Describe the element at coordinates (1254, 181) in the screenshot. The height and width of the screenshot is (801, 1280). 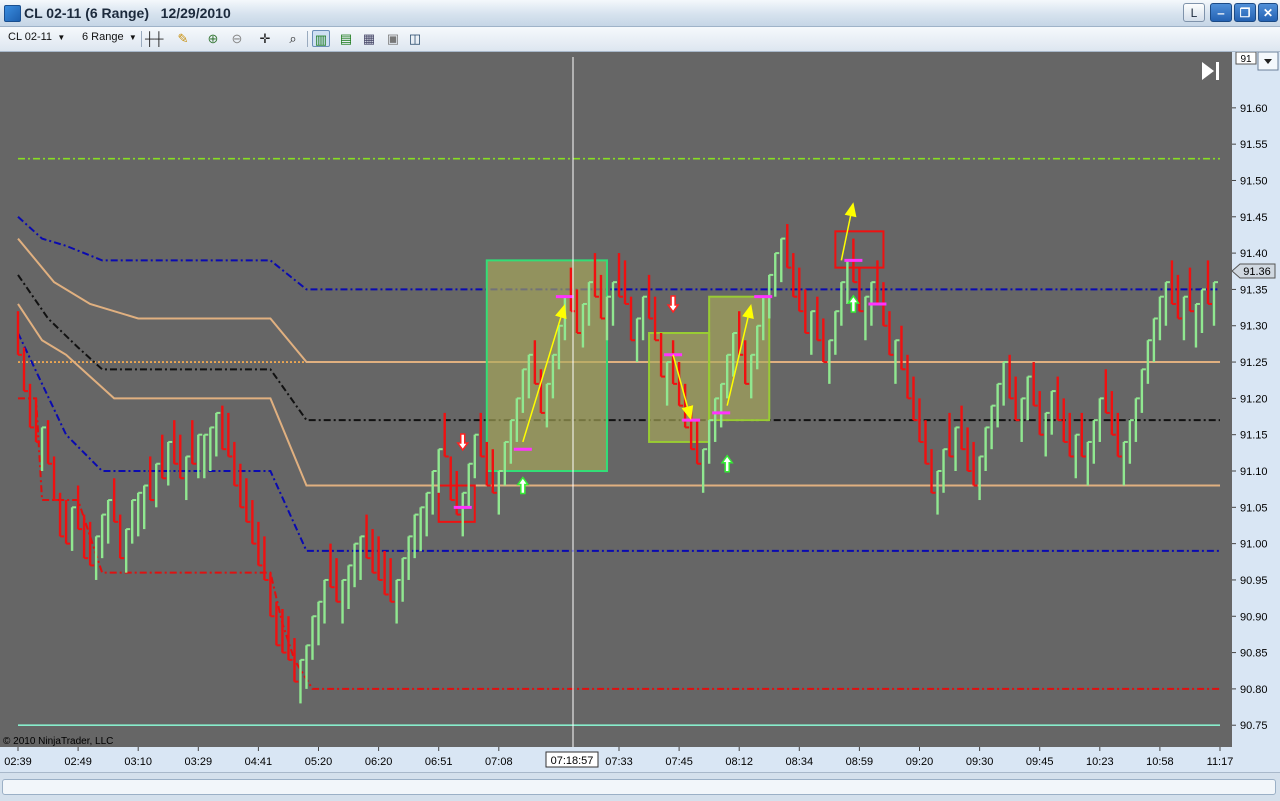
I see `price-tick-label: 91.50` at that location.